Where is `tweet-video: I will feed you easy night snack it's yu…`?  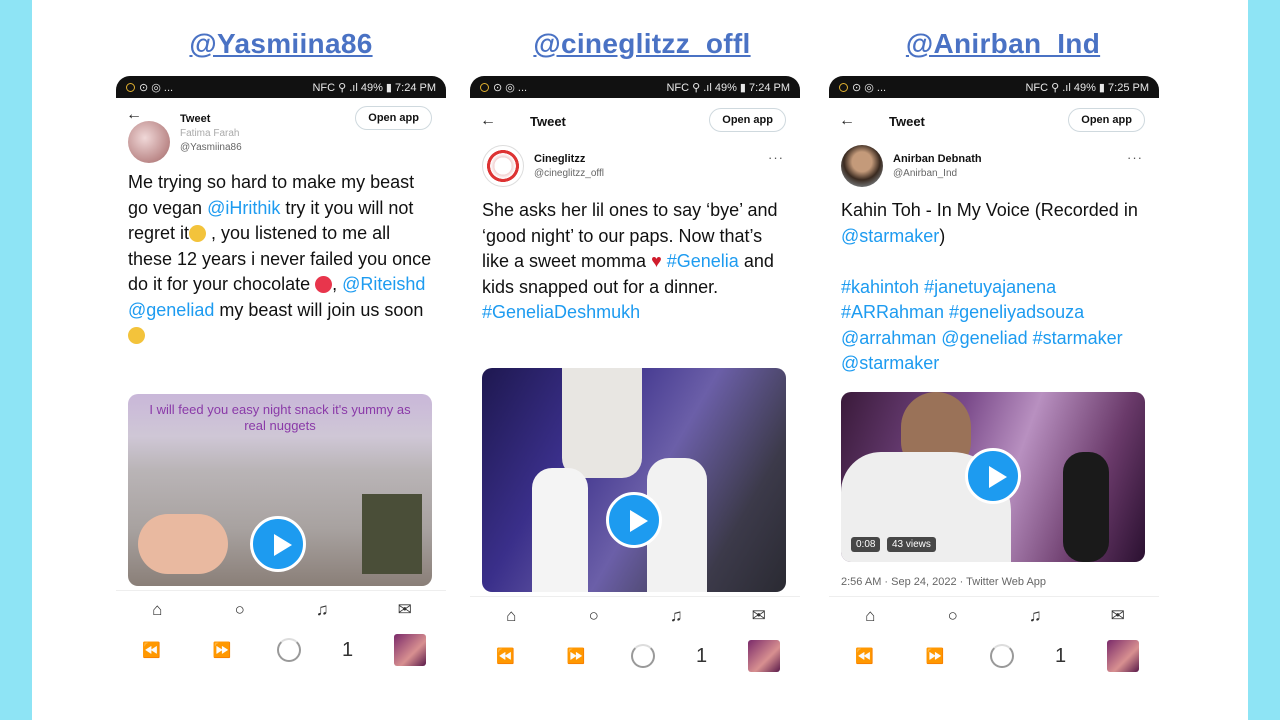 tweet-video: I will feed you easy night snack it's yu… is located at coordinates (280, 490).